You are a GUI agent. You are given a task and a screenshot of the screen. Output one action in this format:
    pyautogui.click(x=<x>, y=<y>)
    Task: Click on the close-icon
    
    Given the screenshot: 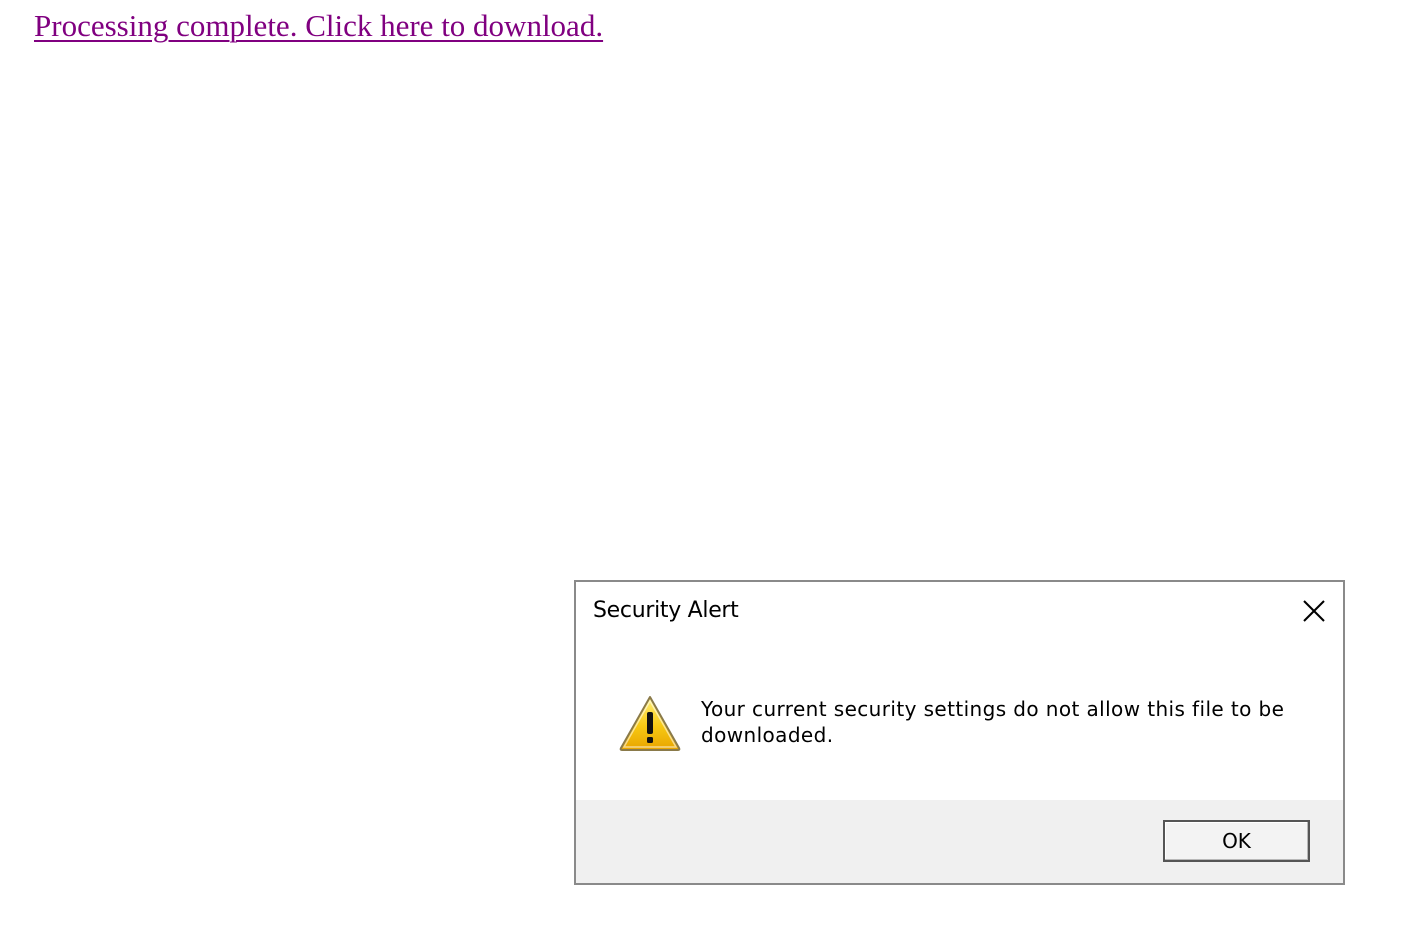 What is the action you would take?
    pyautogui.click(x=1314, y=611)
    